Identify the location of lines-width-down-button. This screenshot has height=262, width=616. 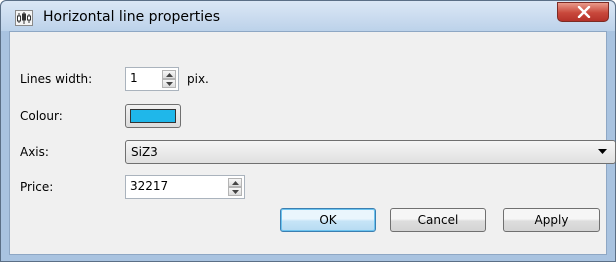
(169, 83).